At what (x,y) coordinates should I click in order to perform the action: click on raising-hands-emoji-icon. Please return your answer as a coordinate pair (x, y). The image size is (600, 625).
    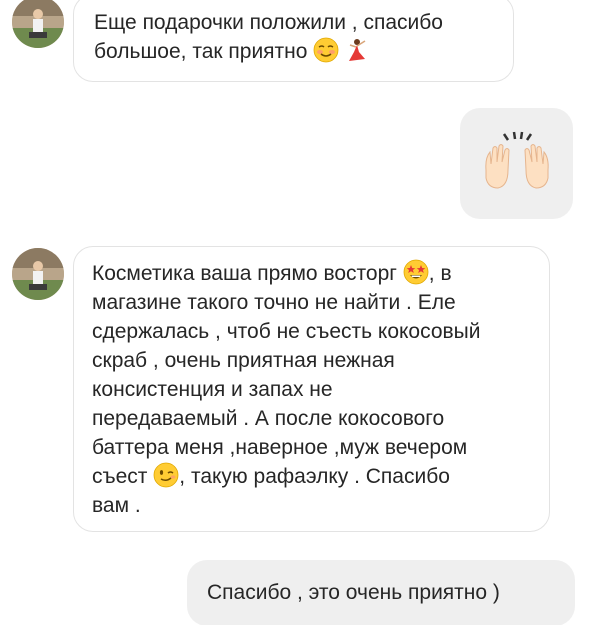
    Looking at the image, I should click on (517, 165).